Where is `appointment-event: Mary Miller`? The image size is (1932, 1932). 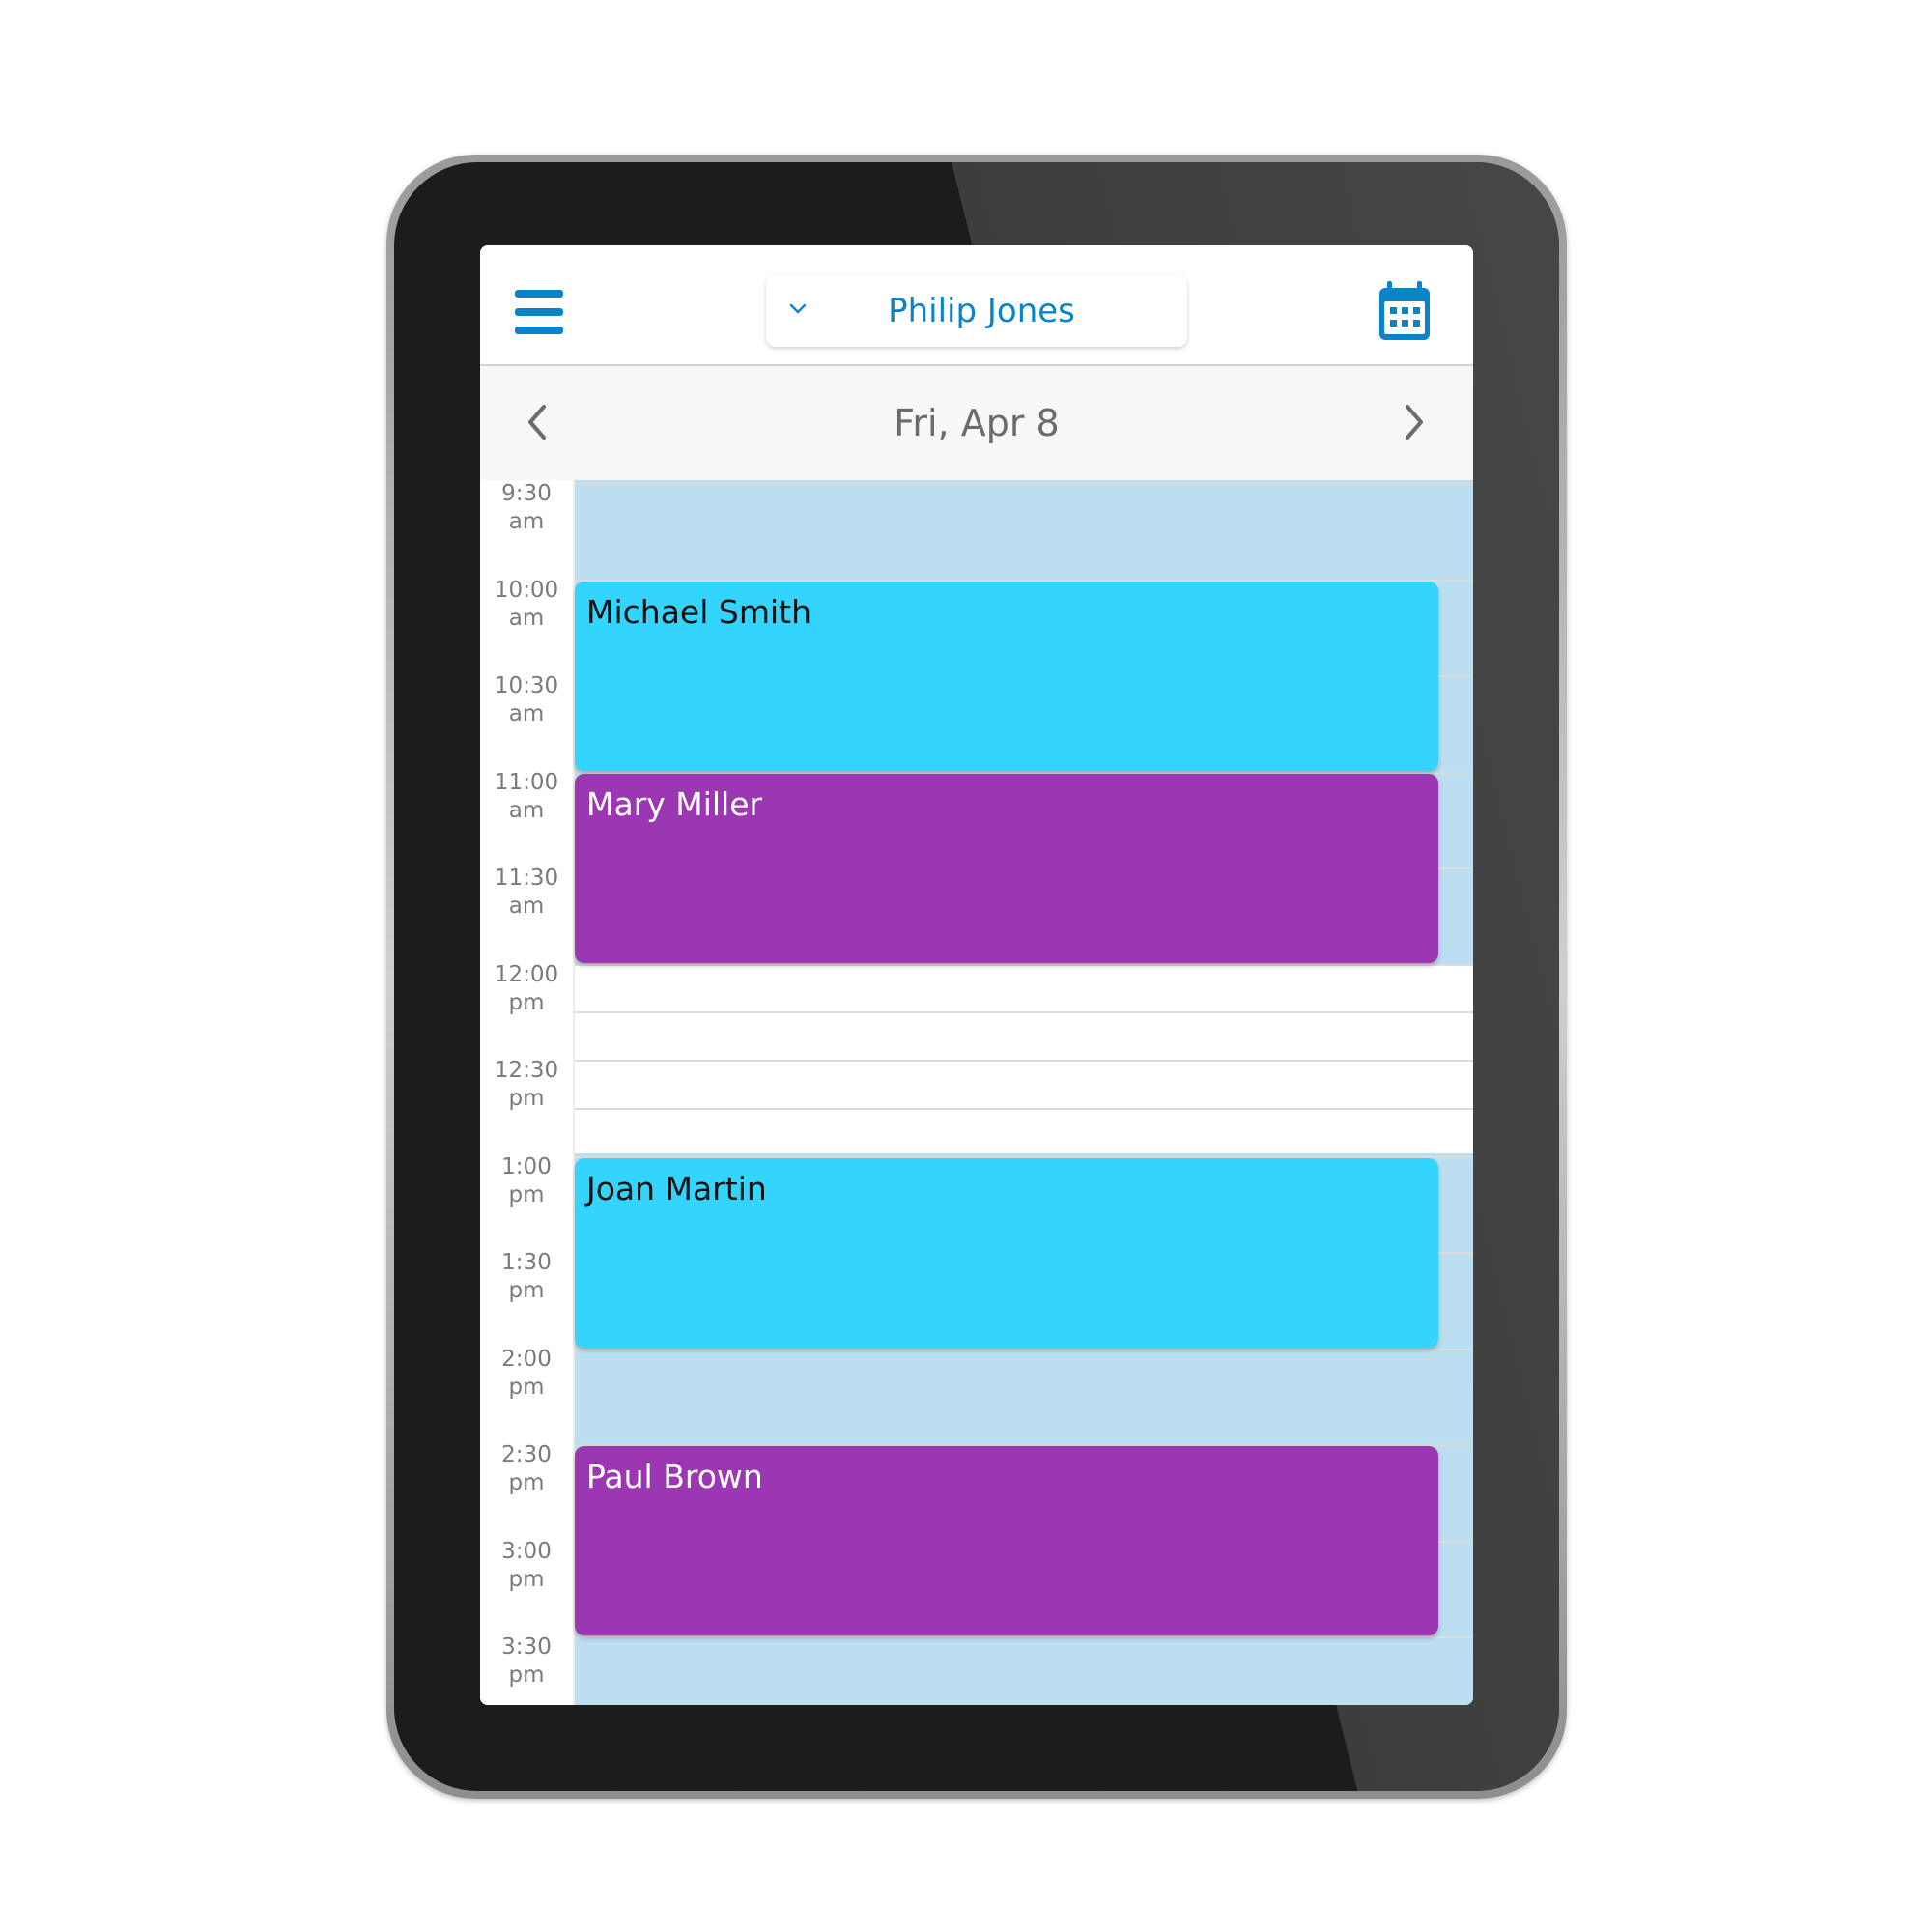 appointment-event: Mary Miller is located at coordinates (1006, 868).